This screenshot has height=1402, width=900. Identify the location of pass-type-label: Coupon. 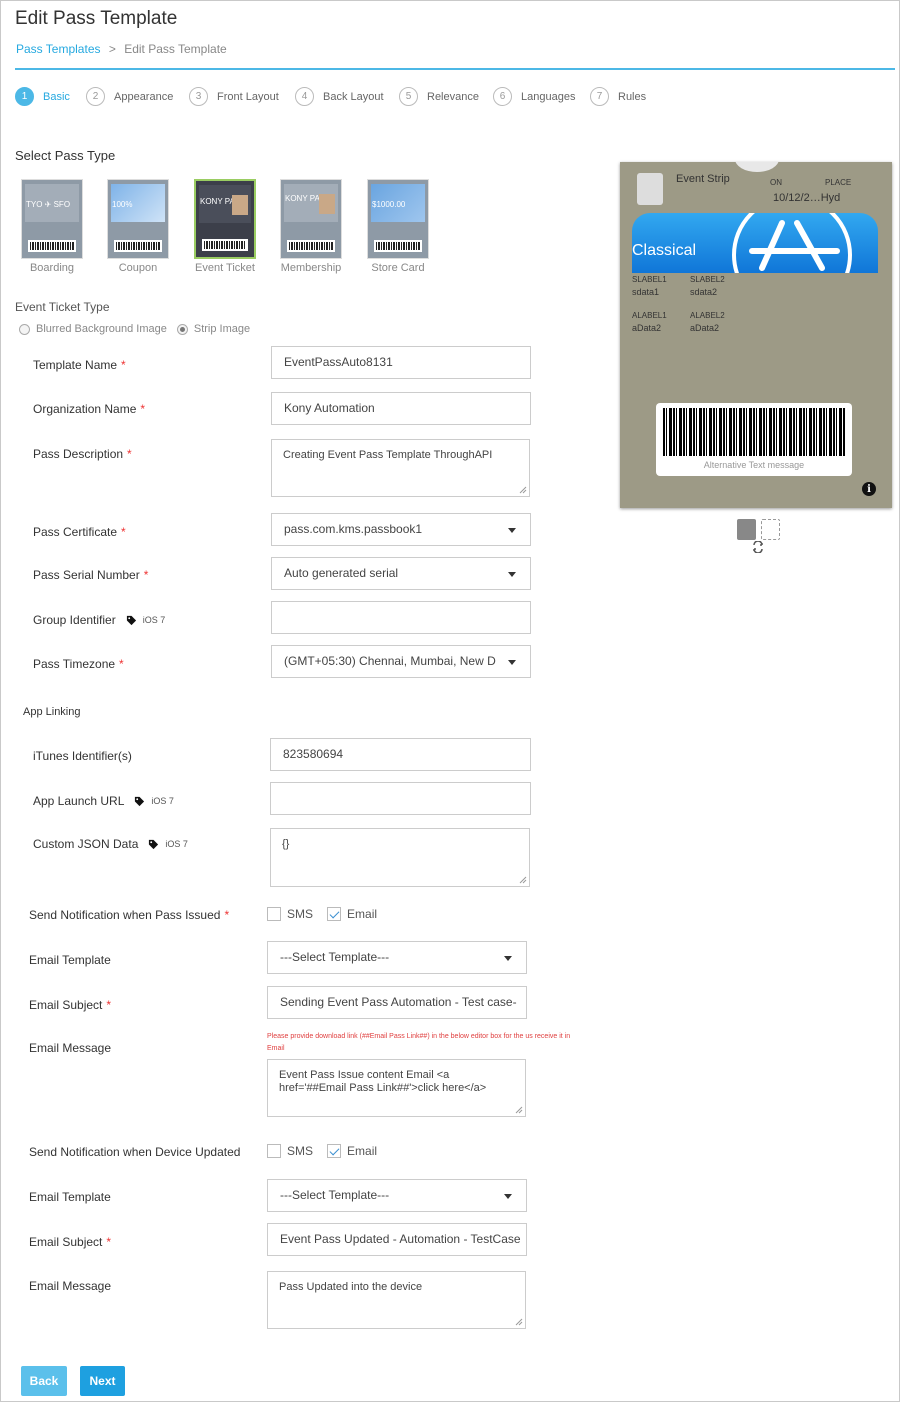
(138, 268).